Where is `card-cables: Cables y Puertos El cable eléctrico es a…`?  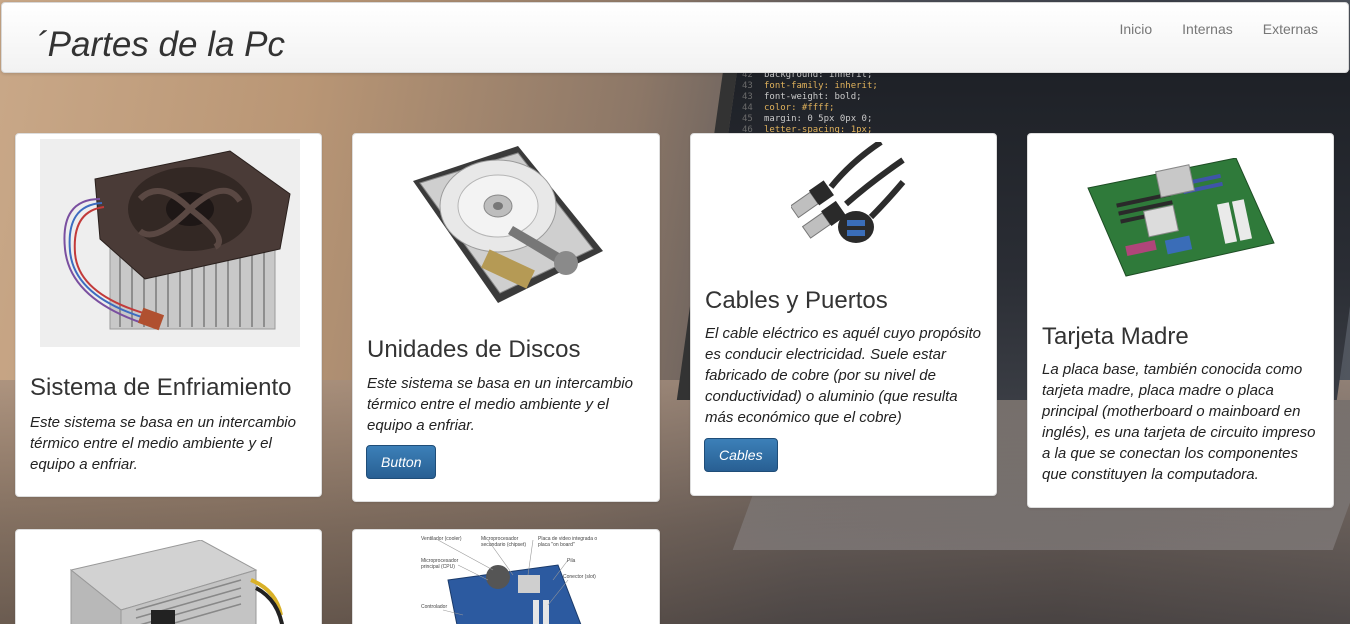 card-cables: Cables y Puertos El cable eléctrico es a… is located at coordinates (843, 314).